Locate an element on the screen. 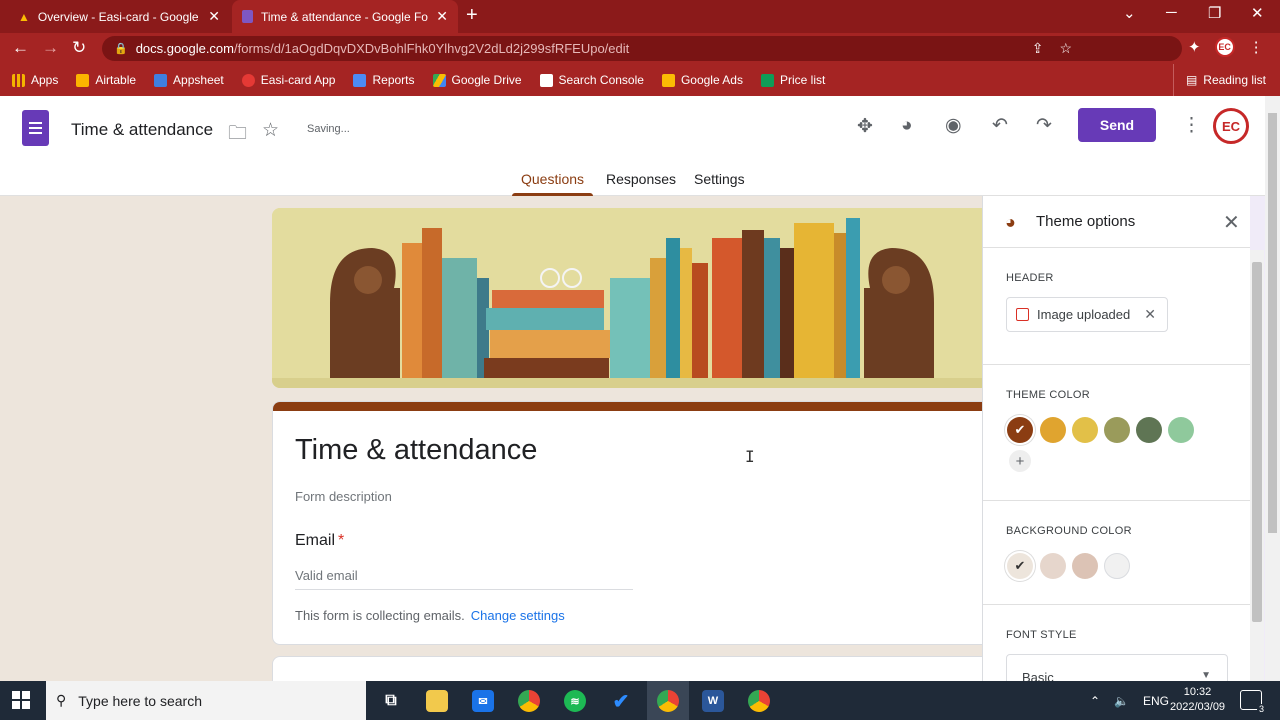  spotify-icon: ≋ is located at coordinates (575, 701).